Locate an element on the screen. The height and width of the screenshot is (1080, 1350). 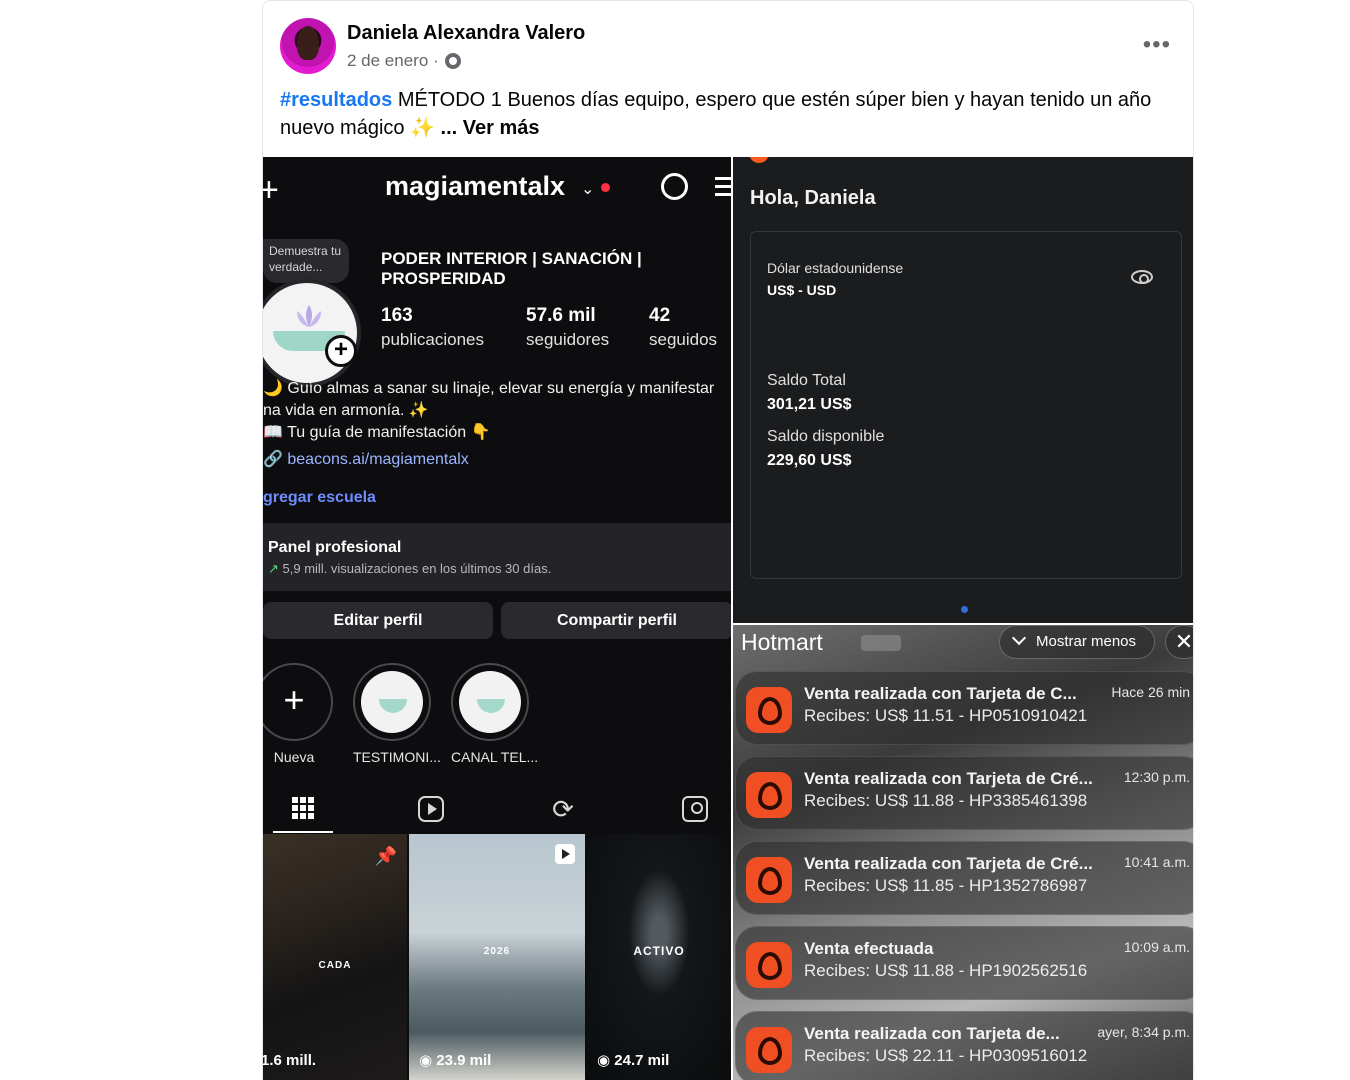
stat-label: publicaciones is located at coordinates (433, 339).